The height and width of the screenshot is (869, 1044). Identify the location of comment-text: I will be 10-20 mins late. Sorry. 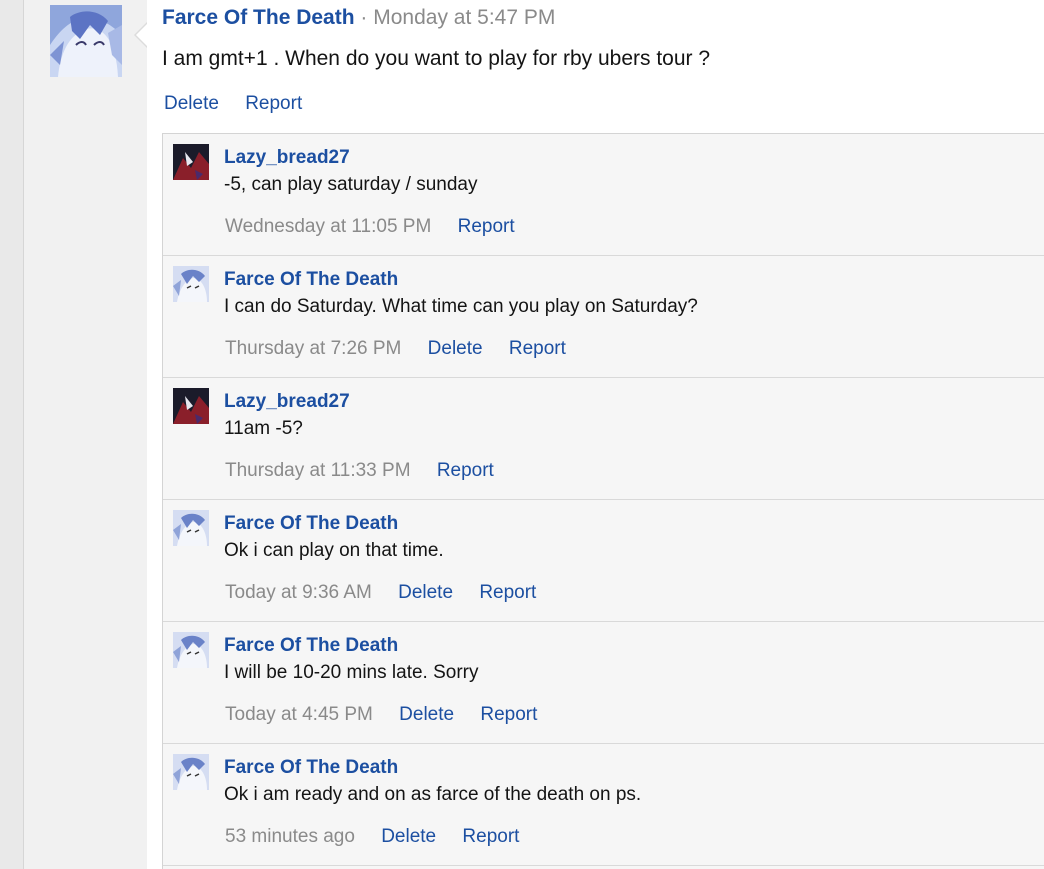
(351, 672).